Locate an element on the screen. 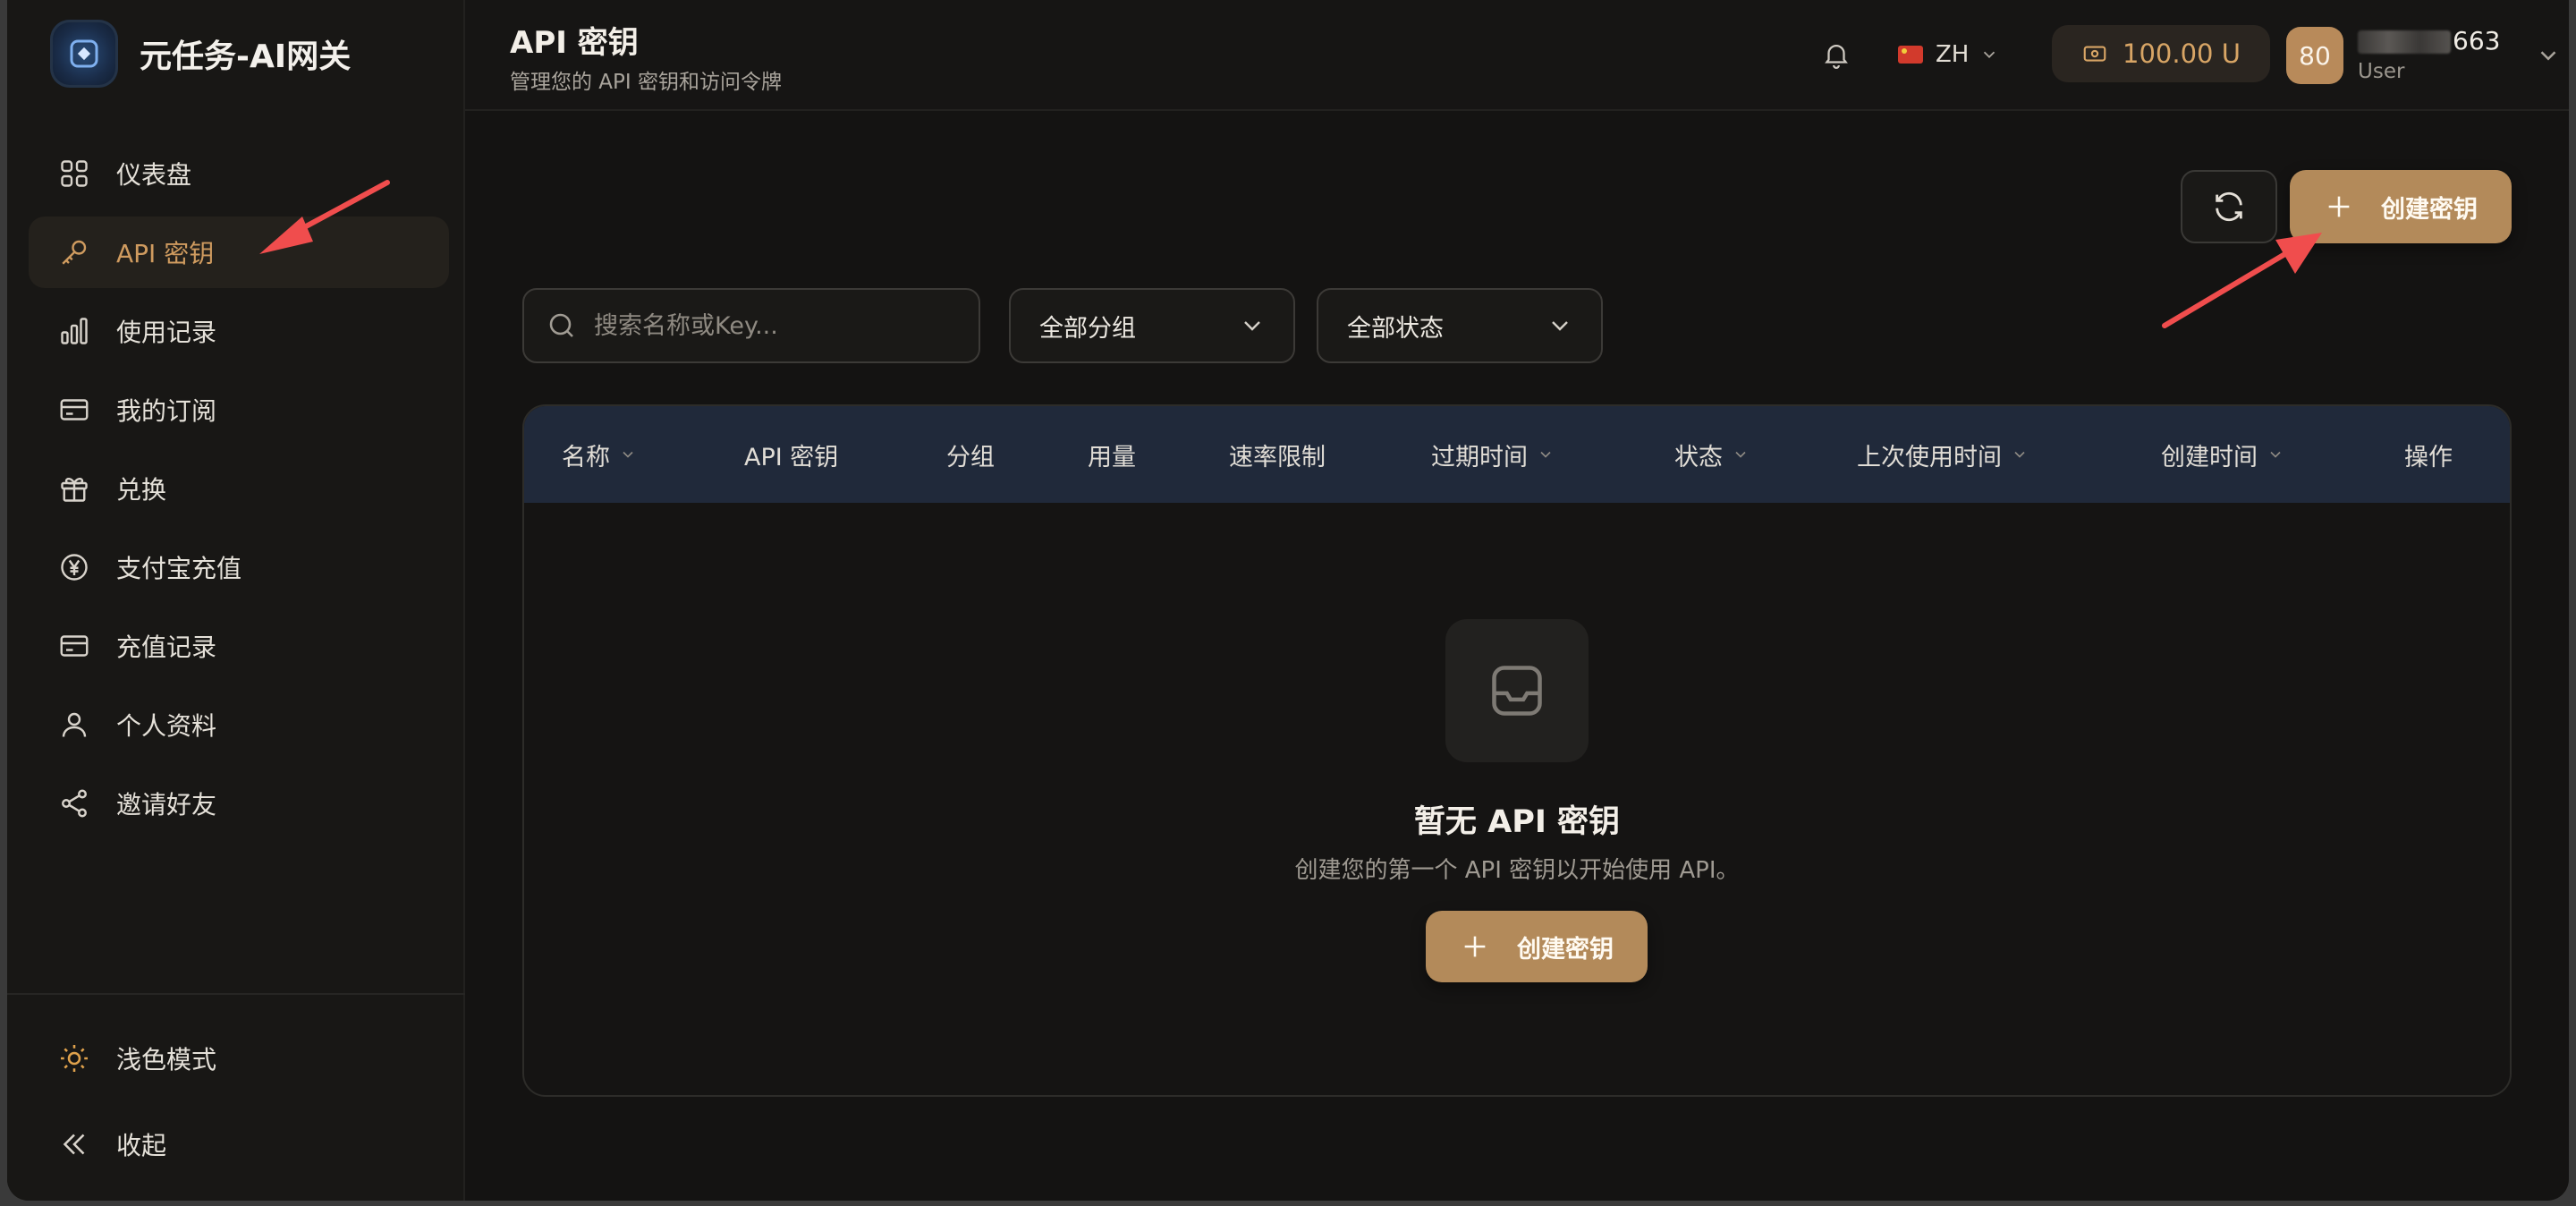 The width and height of the screenshot is (2576, 1206). group-filter-select: 全部分组 is located at coordinates (1152, 325).